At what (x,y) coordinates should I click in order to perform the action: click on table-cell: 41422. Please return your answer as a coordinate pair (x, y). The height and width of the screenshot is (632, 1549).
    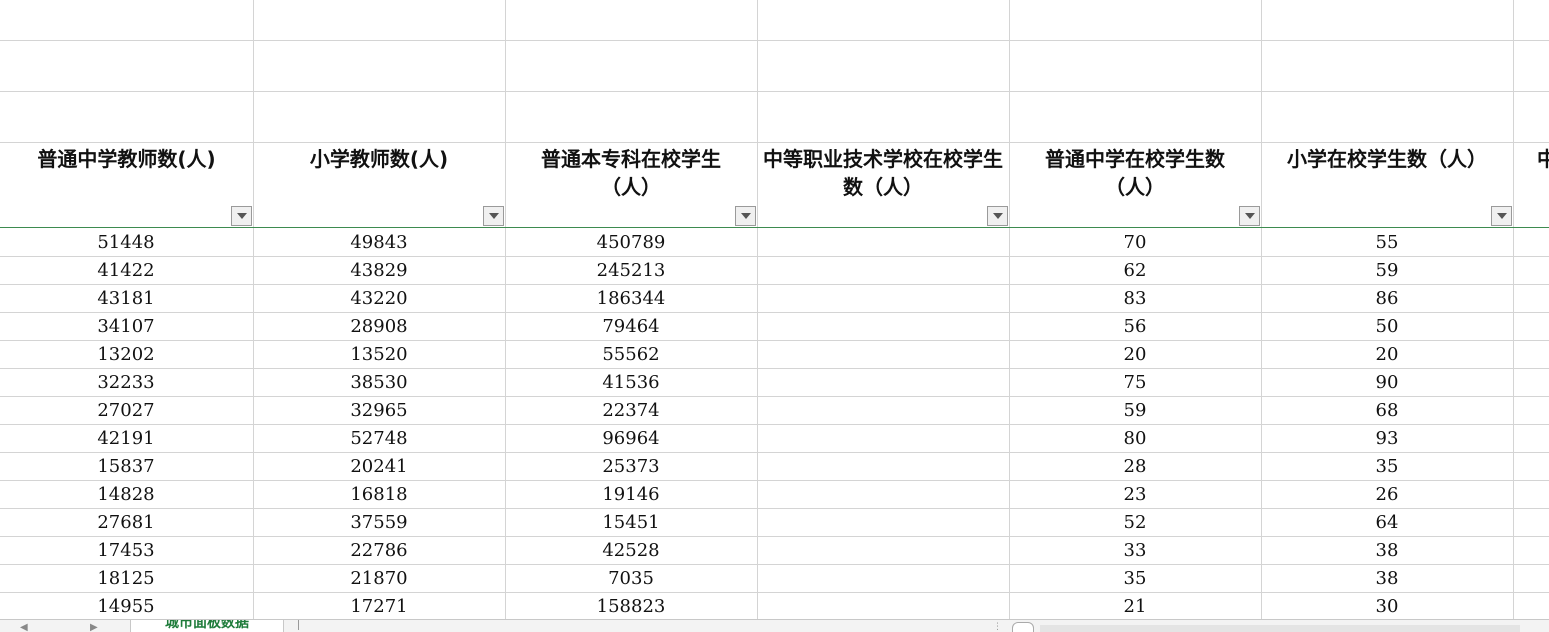
    Looking at the image, I should click on (126, 271).